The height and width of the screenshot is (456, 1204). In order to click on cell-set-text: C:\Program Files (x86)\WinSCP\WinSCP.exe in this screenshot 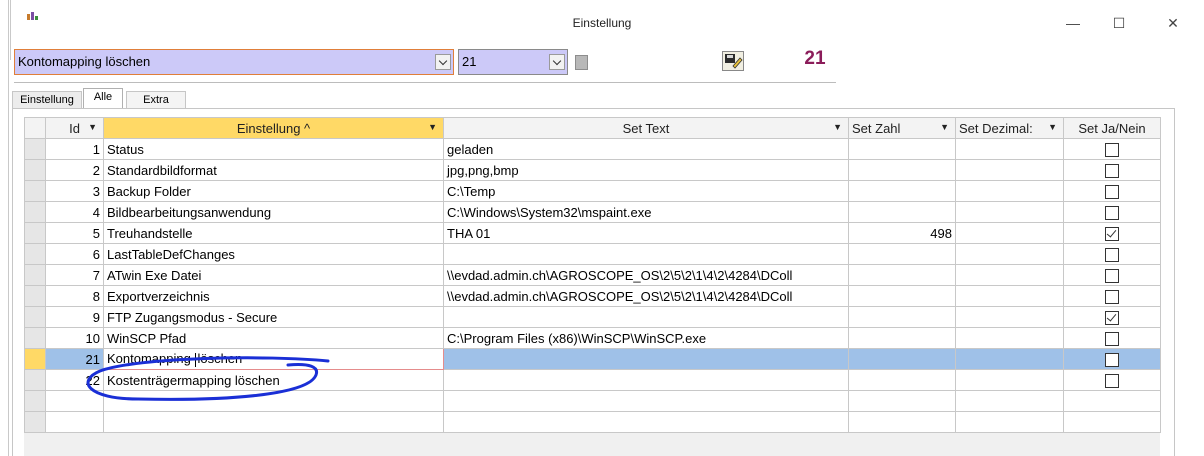, I will do `click(646, 338)`.